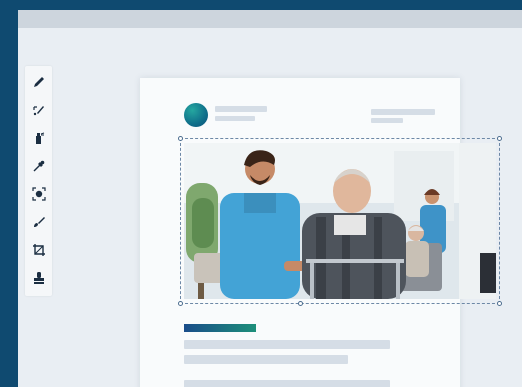 The image size is (522, 387). I want to click on spray-icon, so click(39, 138).